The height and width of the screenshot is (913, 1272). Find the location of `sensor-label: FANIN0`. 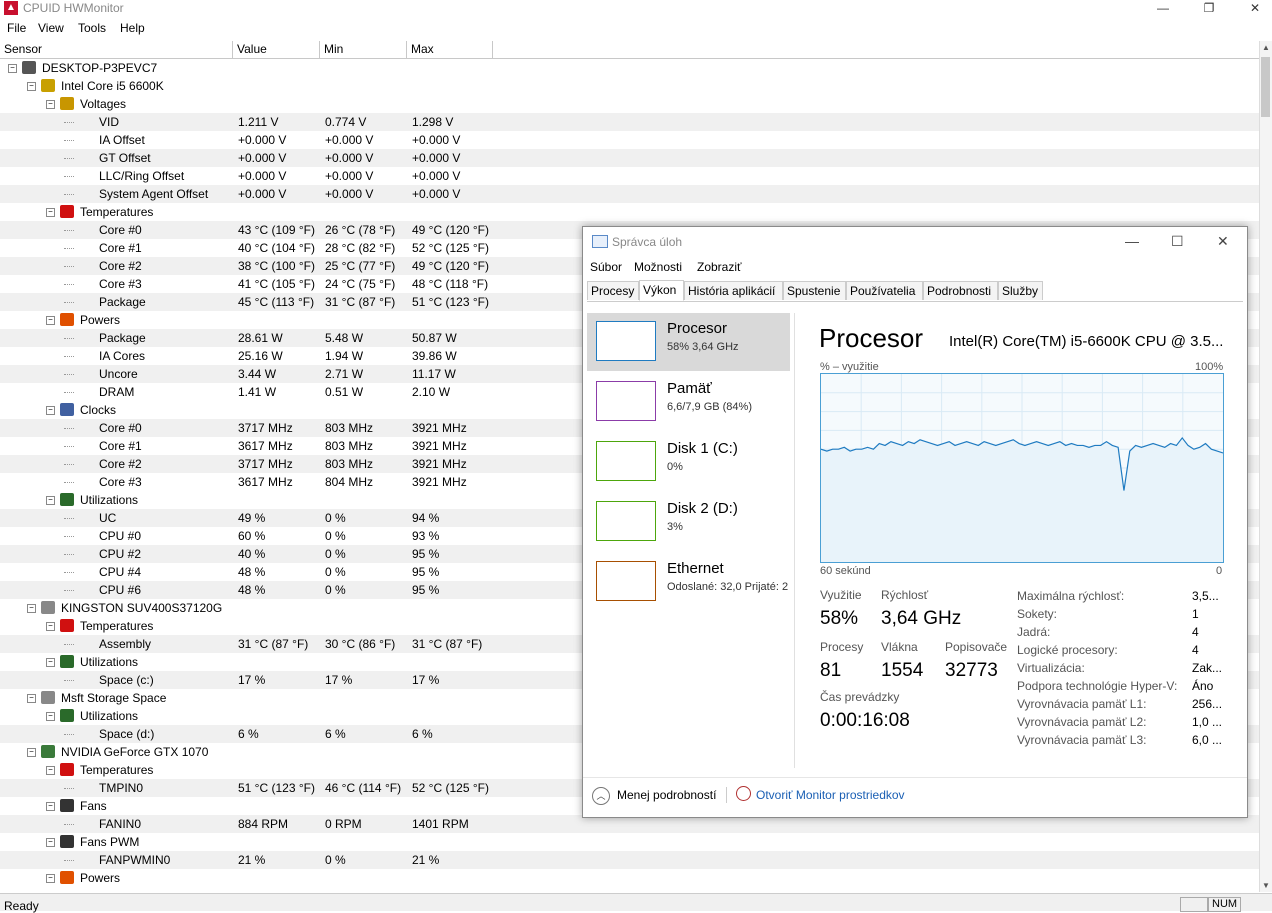

sensor-label: FANIN0 is located at coordinates (120, 824).